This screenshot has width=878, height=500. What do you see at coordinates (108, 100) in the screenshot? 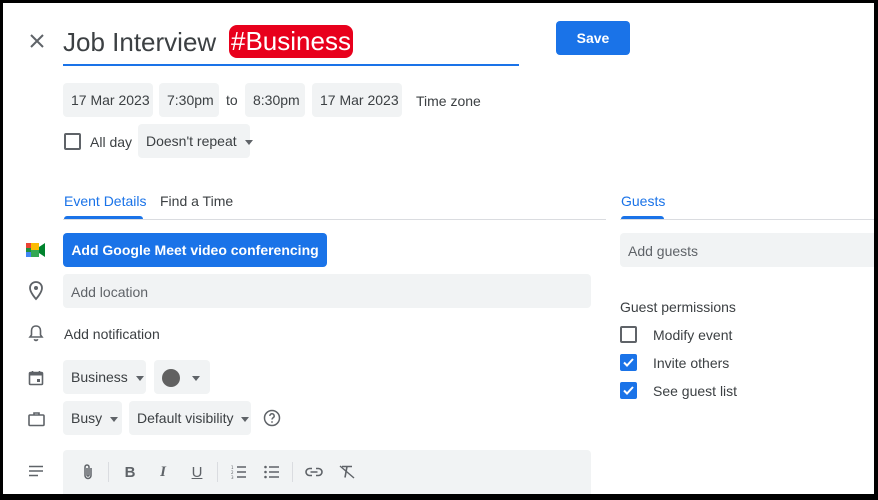
I see `start-date: 17 Mar 2023` at bounding box center [108, 100].